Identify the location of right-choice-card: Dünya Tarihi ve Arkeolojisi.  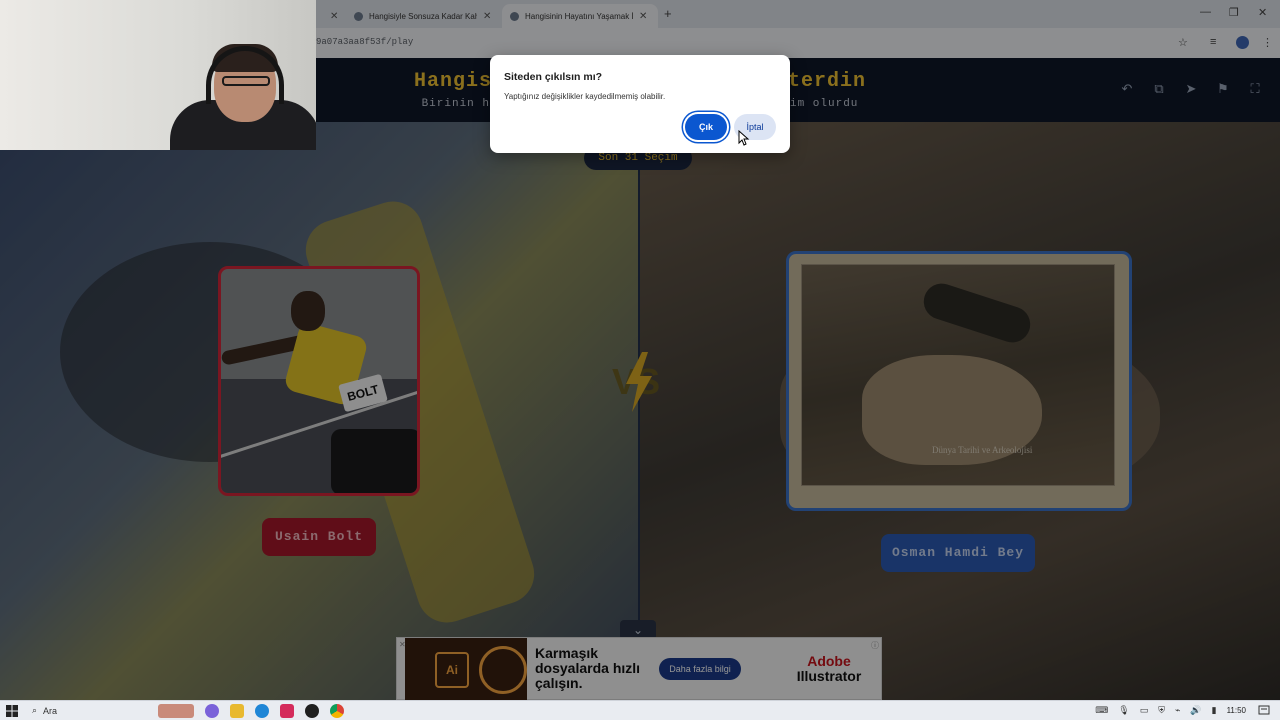
(959, 381).